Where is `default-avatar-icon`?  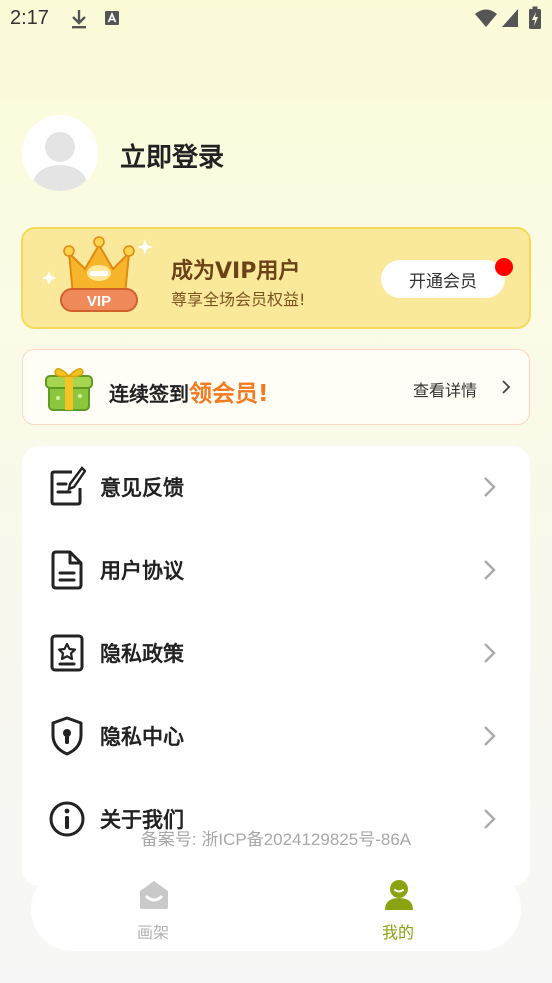 default-avatar-icon is located at coordinates (60, 153).